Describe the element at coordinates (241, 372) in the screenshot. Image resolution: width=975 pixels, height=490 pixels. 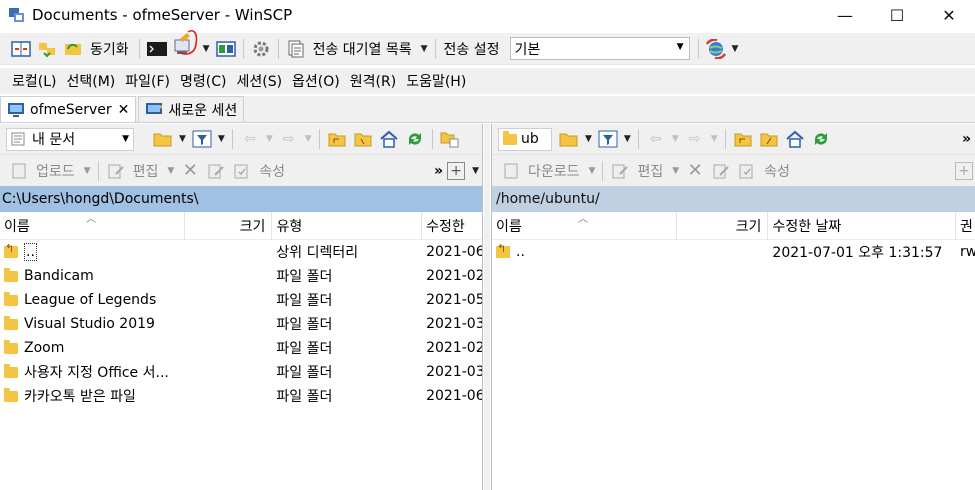
I see `file-row: 사용자 지정 Office 서... 파일 폴더 2021-03` at that location.